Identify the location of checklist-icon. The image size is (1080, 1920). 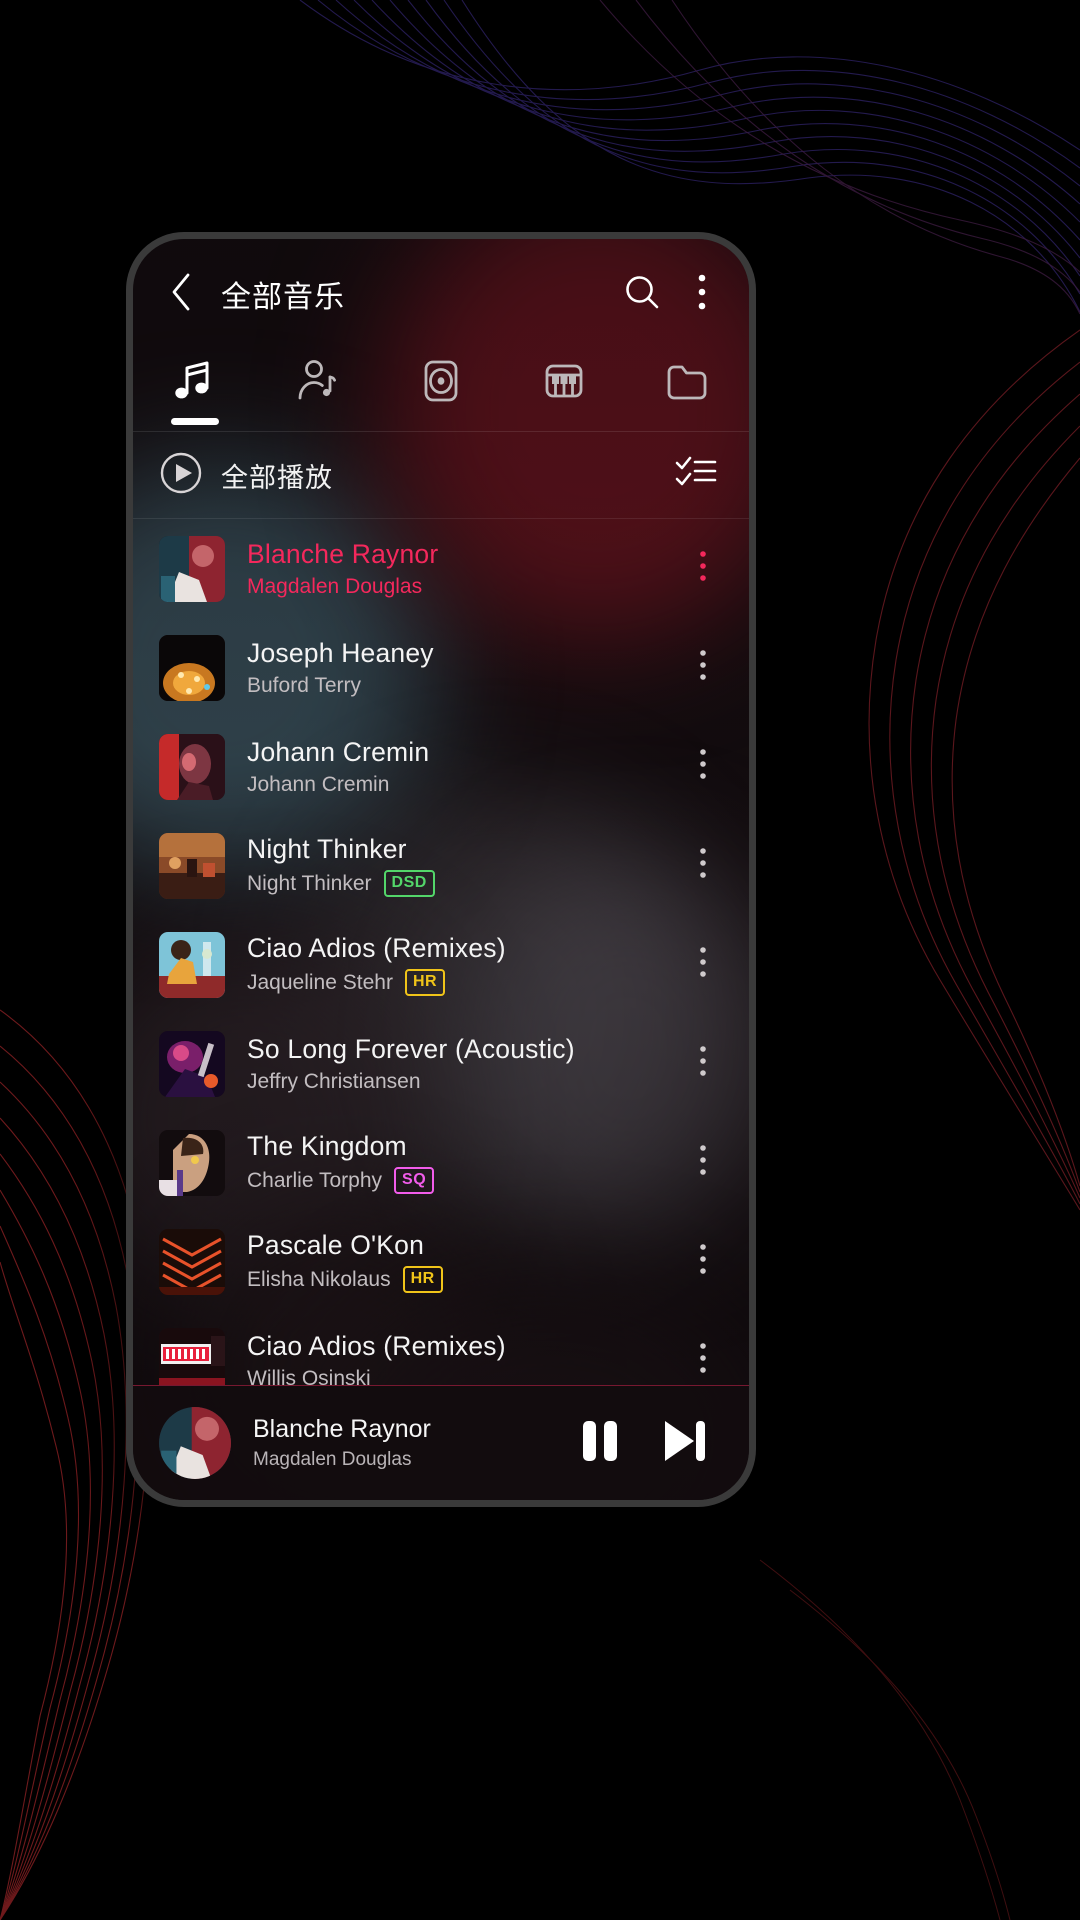
(696, 475).